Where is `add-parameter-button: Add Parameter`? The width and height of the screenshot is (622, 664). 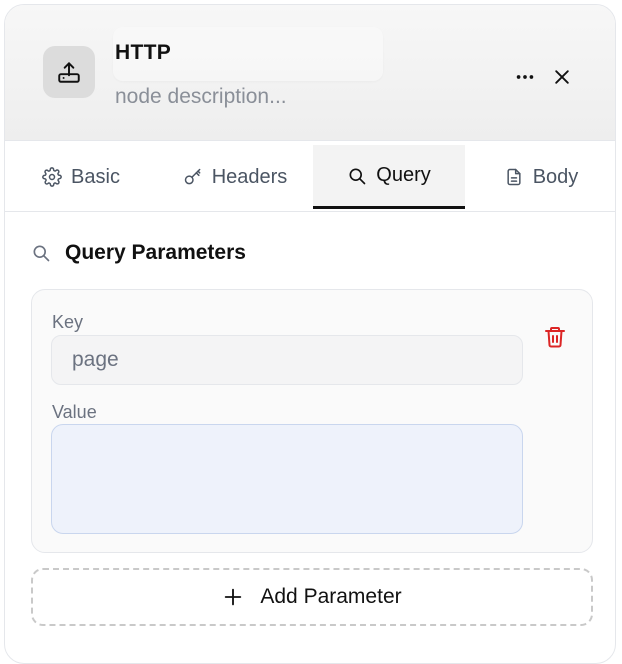
add-parameter-button: Add Parameter is located at coordinates (312, 597).